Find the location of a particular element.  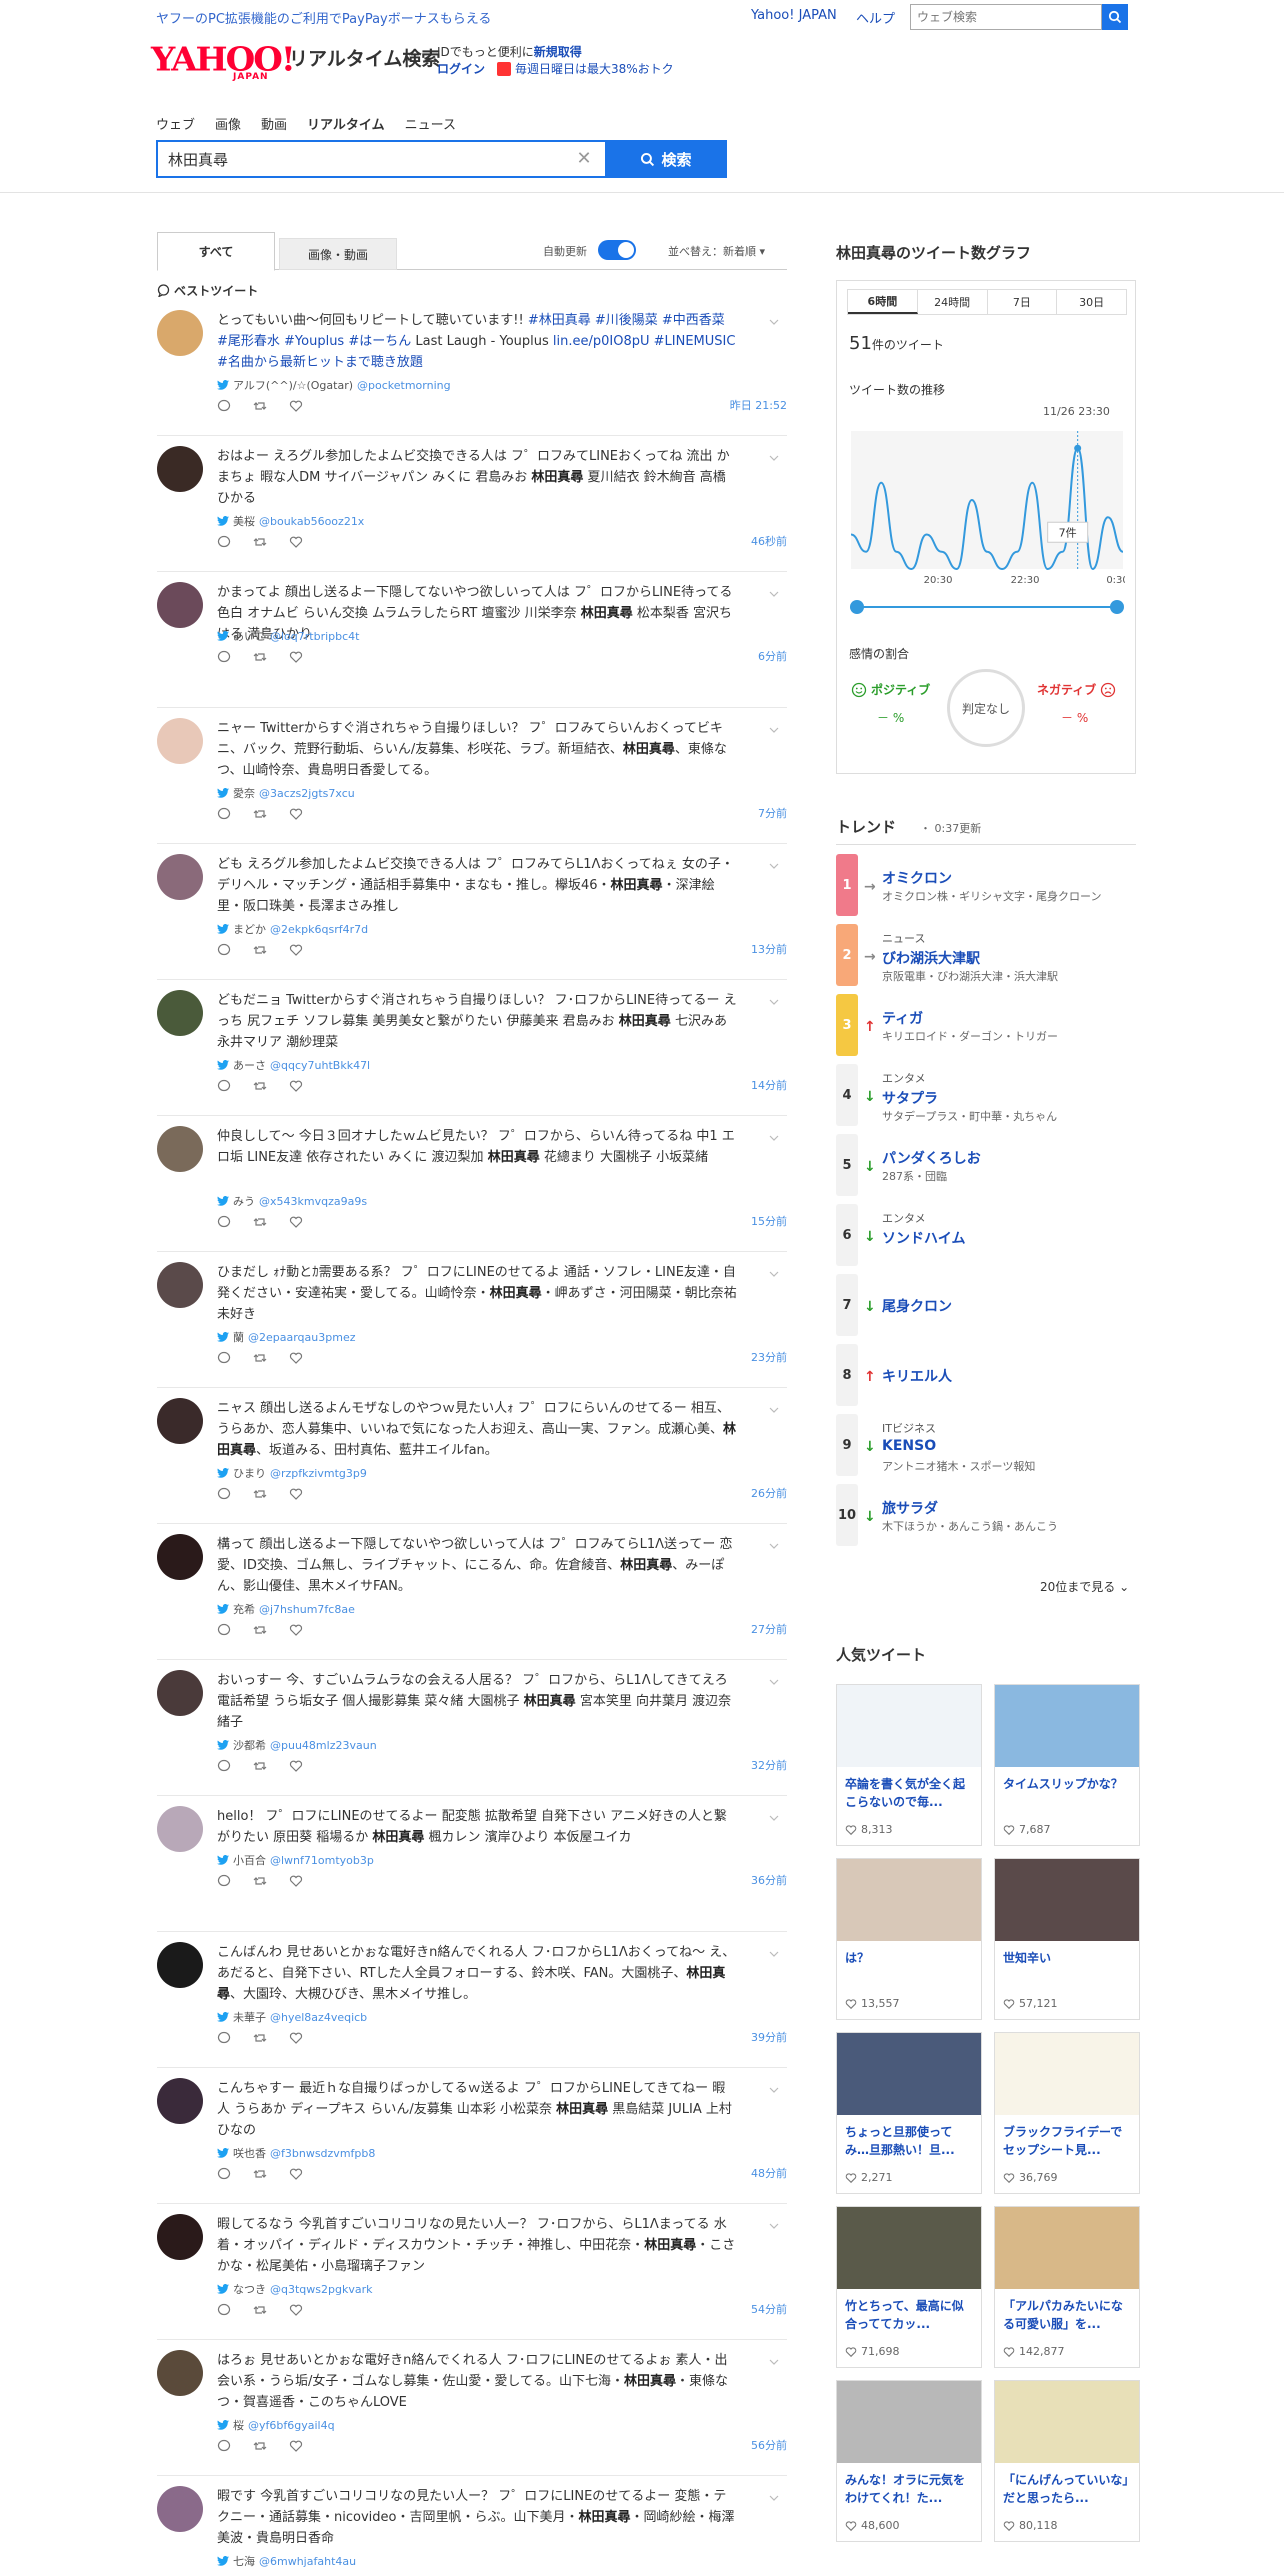

more-trends-link: 20位まで見る ⌄ is located at coordinates (1084, 1586).